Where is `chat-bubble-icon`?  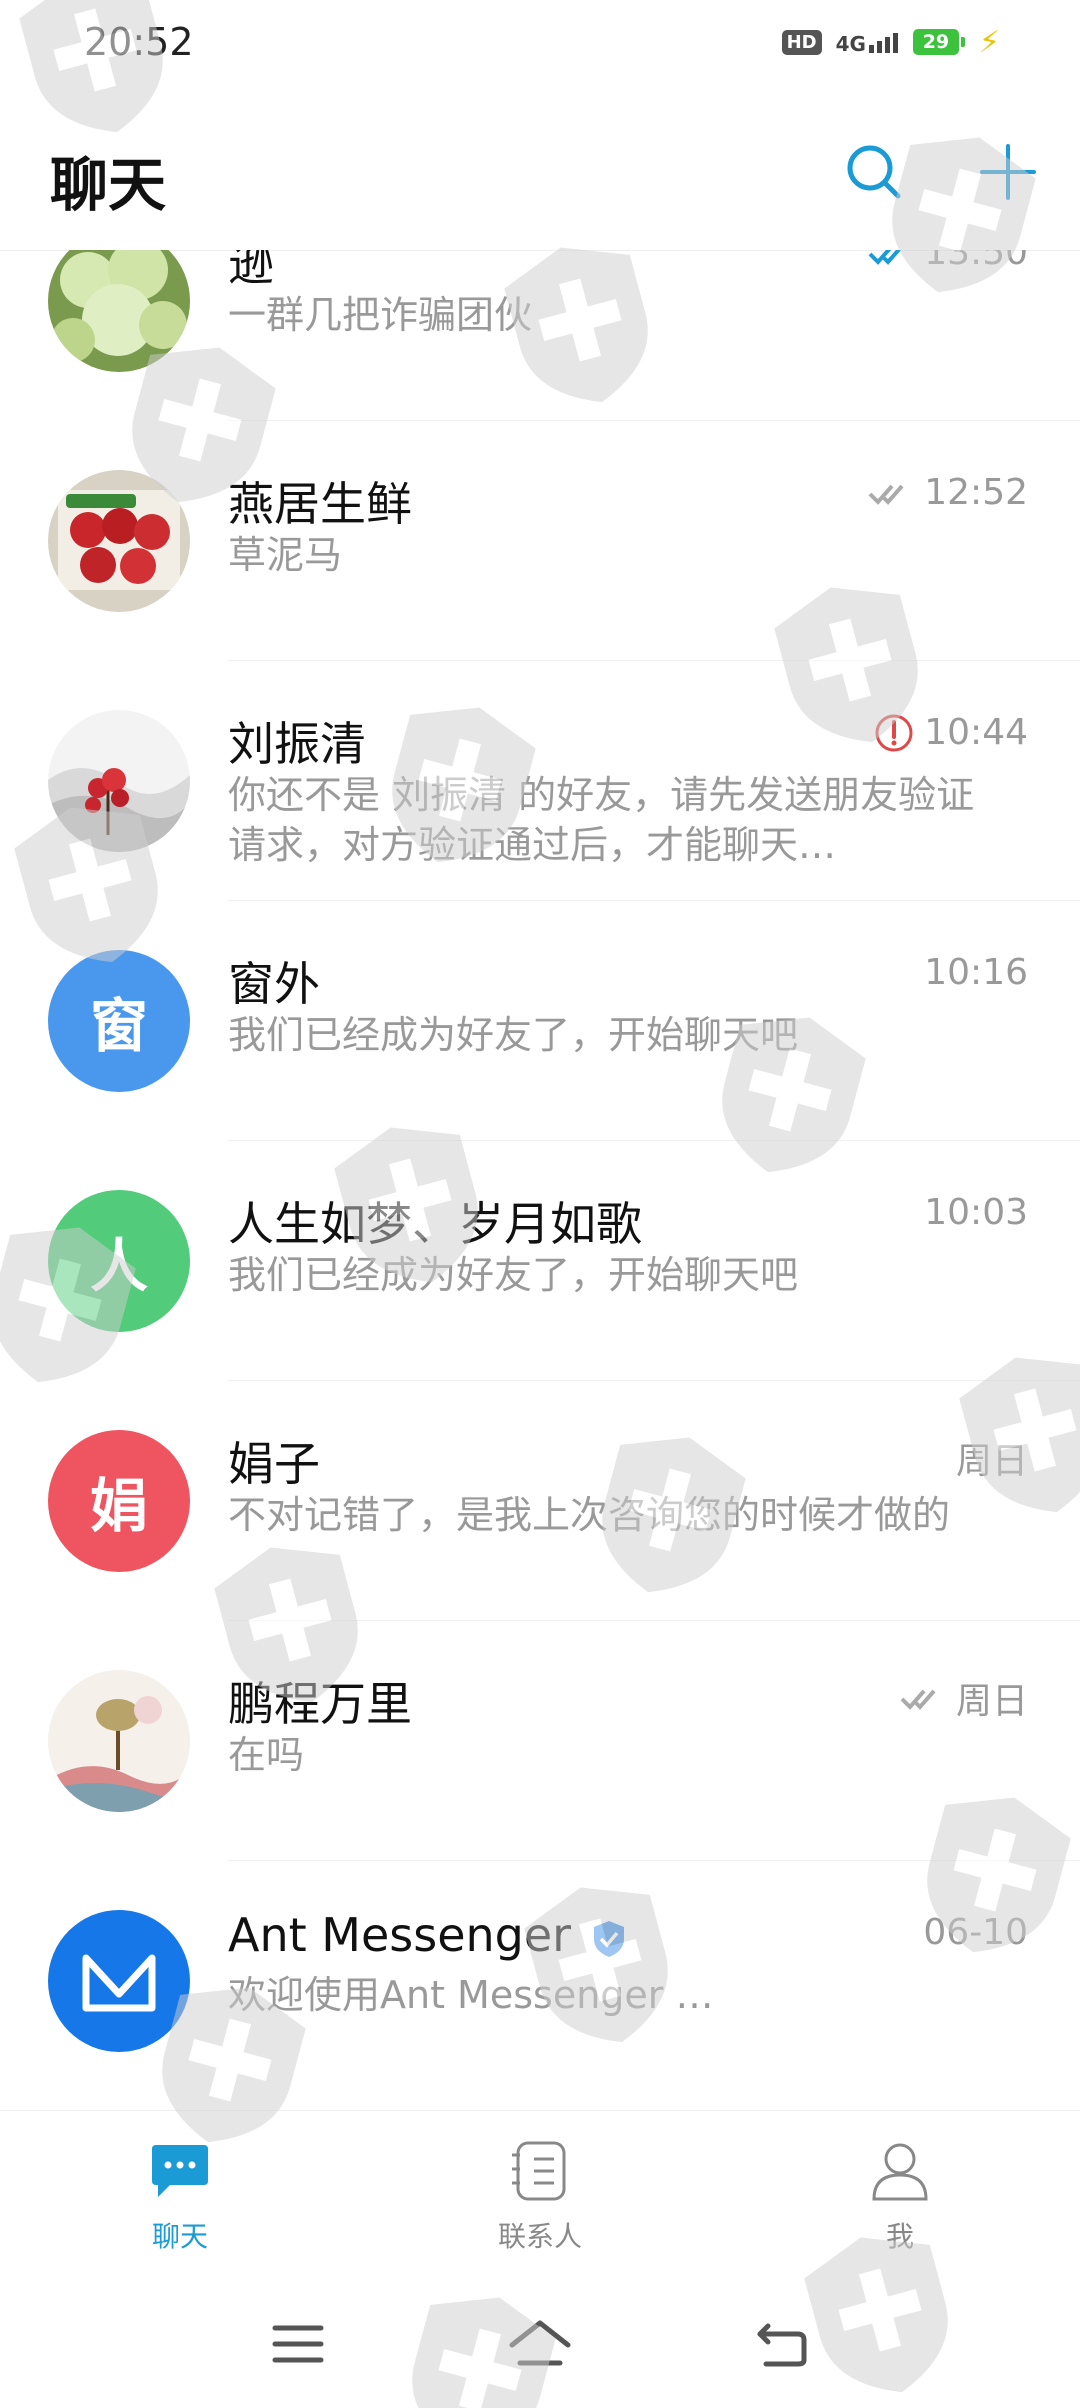
chat-bubble-icon is located at coordinates (180, 2171).